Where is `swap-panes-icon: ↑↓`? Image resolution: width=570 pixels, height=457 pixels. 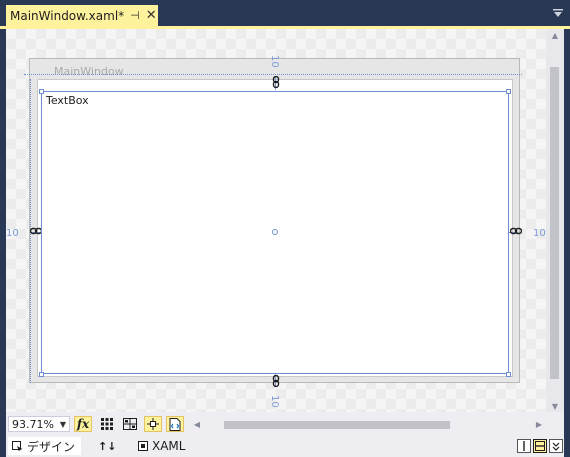 swap-panes-icon: ↑↓ is located at coordinates (107, 446).